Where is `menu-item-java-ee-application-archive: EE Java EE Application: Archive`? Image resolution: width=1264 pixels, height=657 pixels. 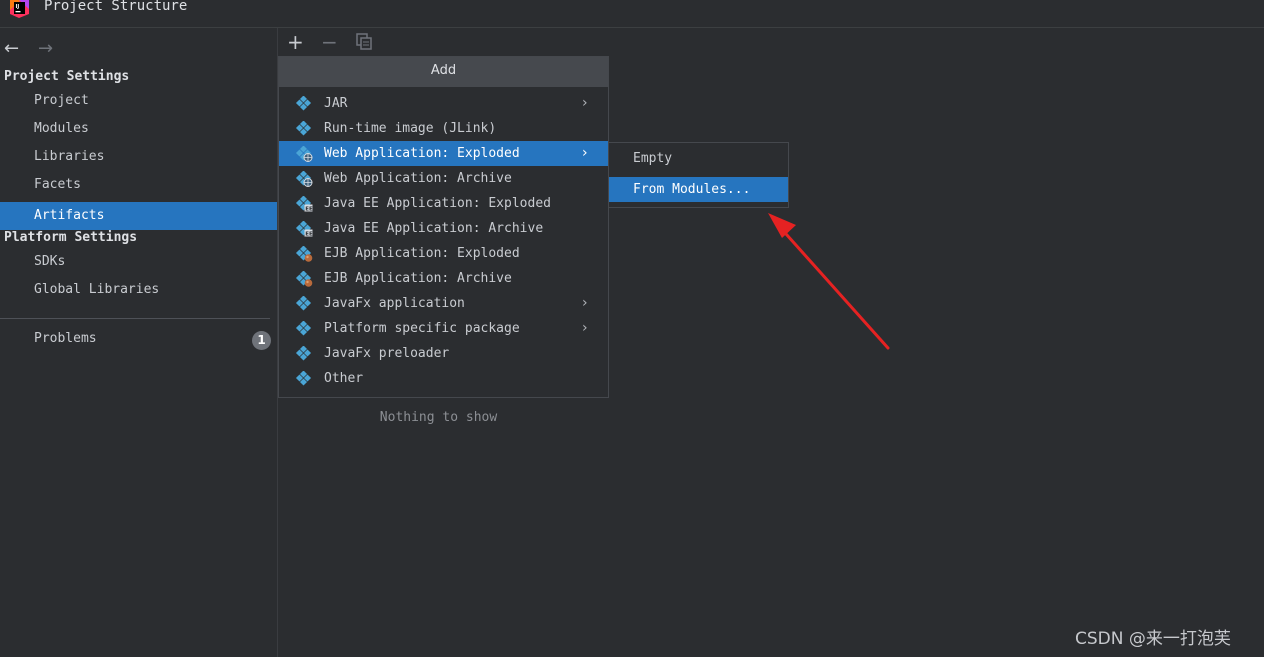 menu-item-java-ee-application-archive: EE Java EE Application: Archive is located at coordinates (443, 228).